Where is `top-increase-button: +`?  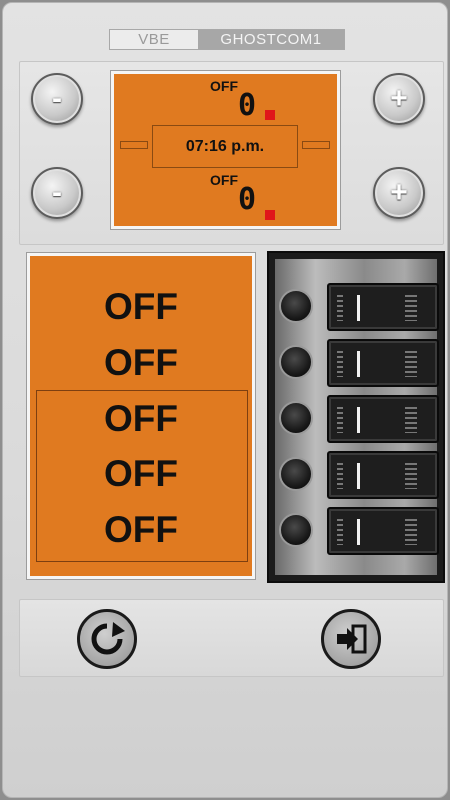 top-increase-button: + is located at coordinates (399, 99).